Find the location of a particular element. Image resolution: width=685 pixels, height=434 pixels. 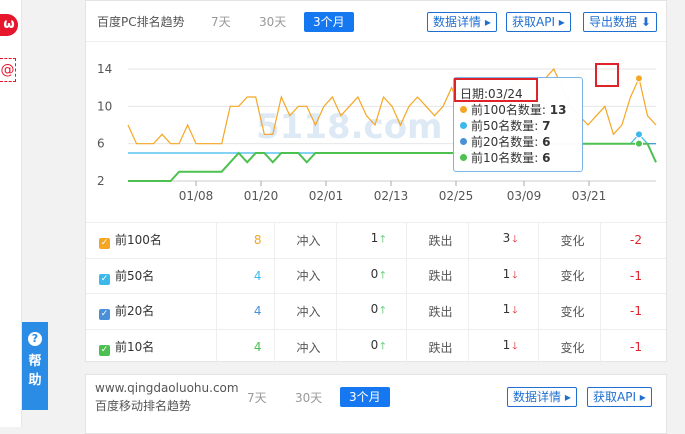

export-data-button: 导出数据 ⬇ is located at coordinates (620, 22).